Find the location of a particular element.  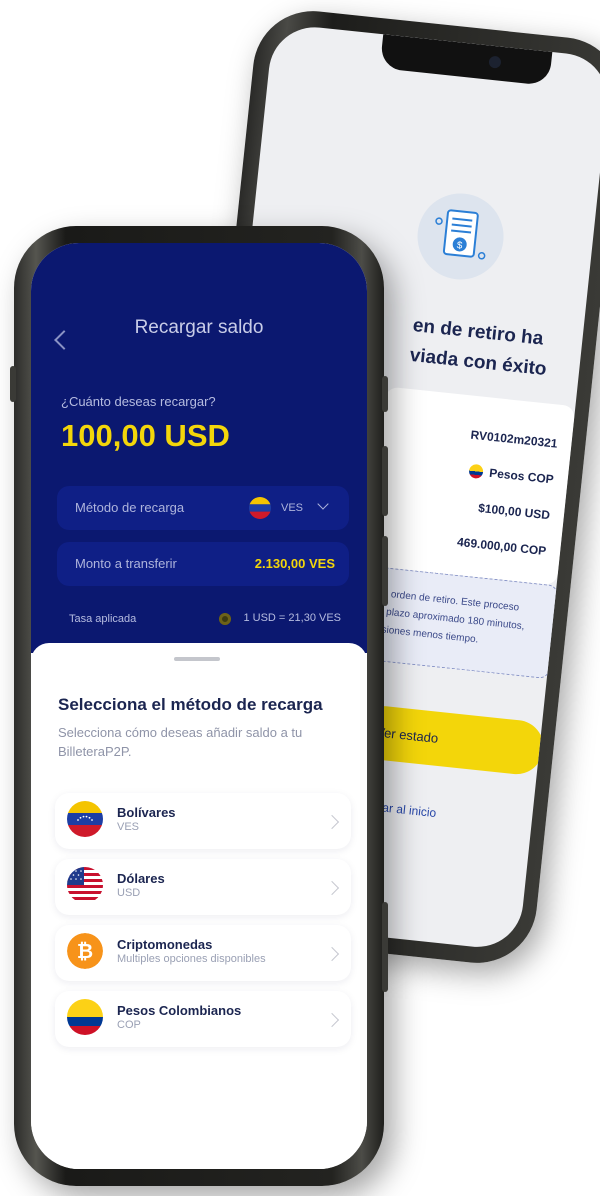

volume-down-button is located at coordinates (385, 571).